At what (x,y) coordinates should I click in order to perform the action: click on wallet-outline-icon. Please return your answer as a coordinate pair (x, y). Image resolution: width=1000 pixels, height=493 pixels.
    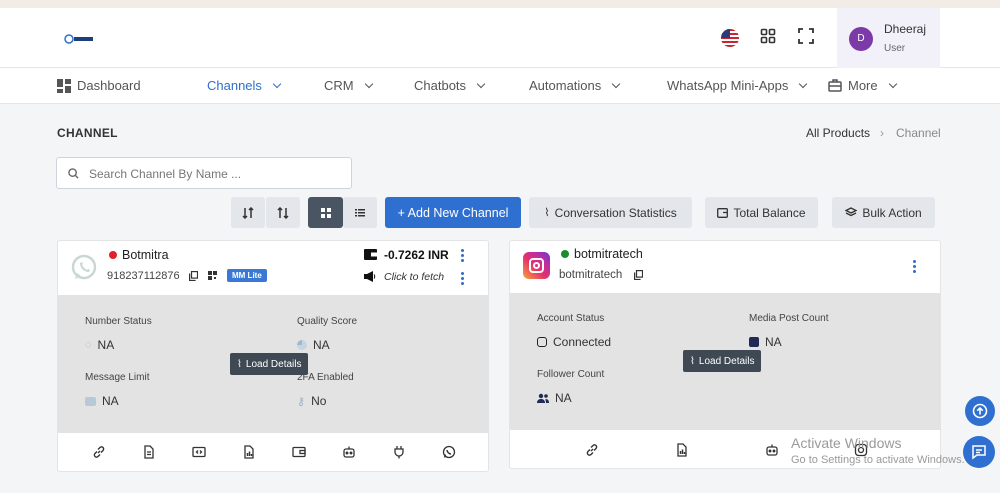
    Looking at the image, I should click on (299, 452).